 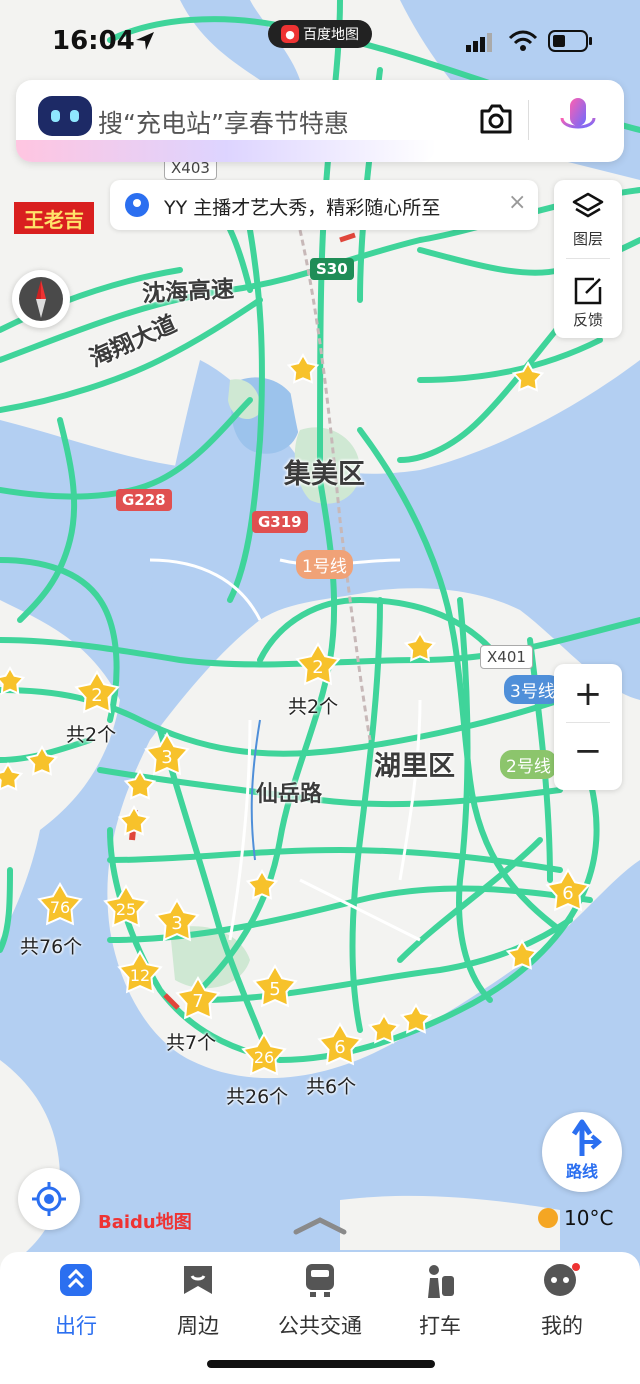 What do you see at coordinates (440, 1301) in the screenshot?
I see `nav-item-taxi: 打车` at bounding box center [440, 1301].